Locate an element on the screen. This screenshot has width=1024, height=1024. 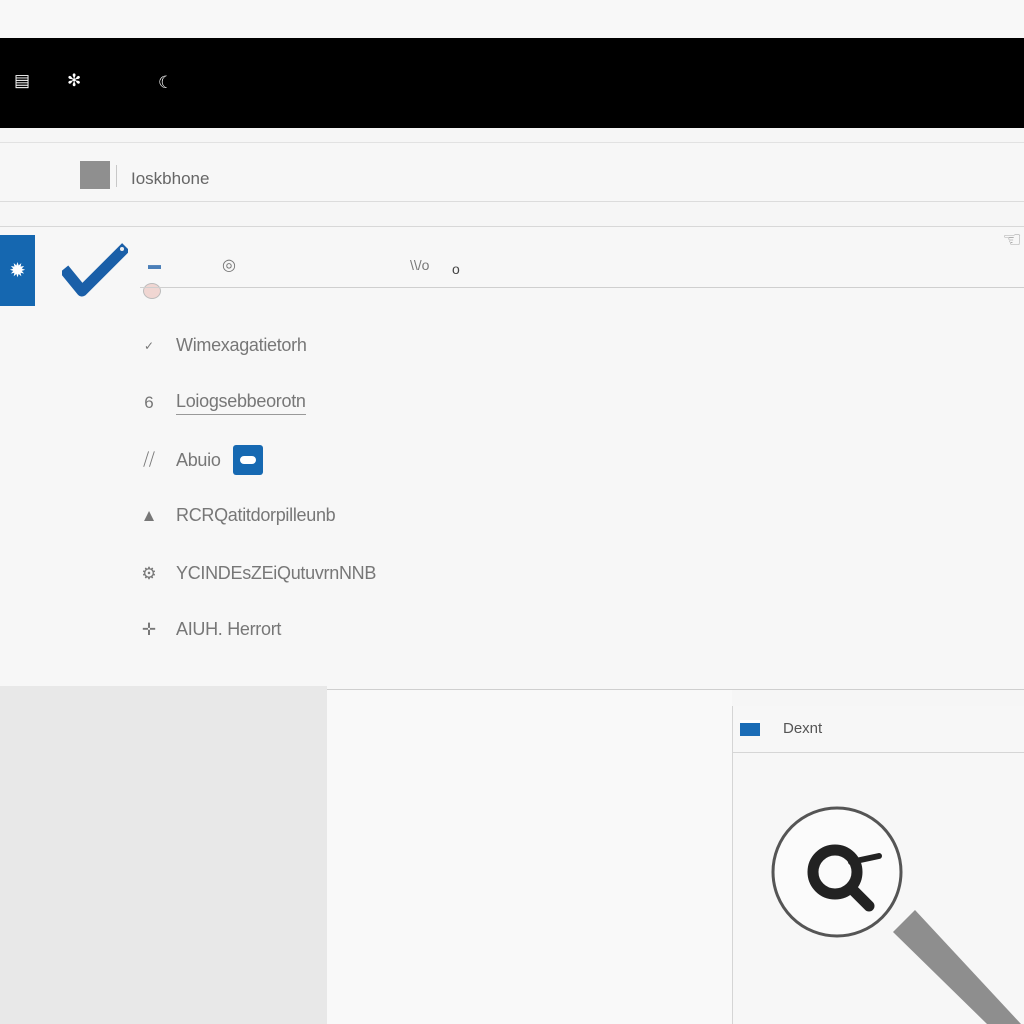
address-text: Ioskbhone is located at coordinates (170, 179).